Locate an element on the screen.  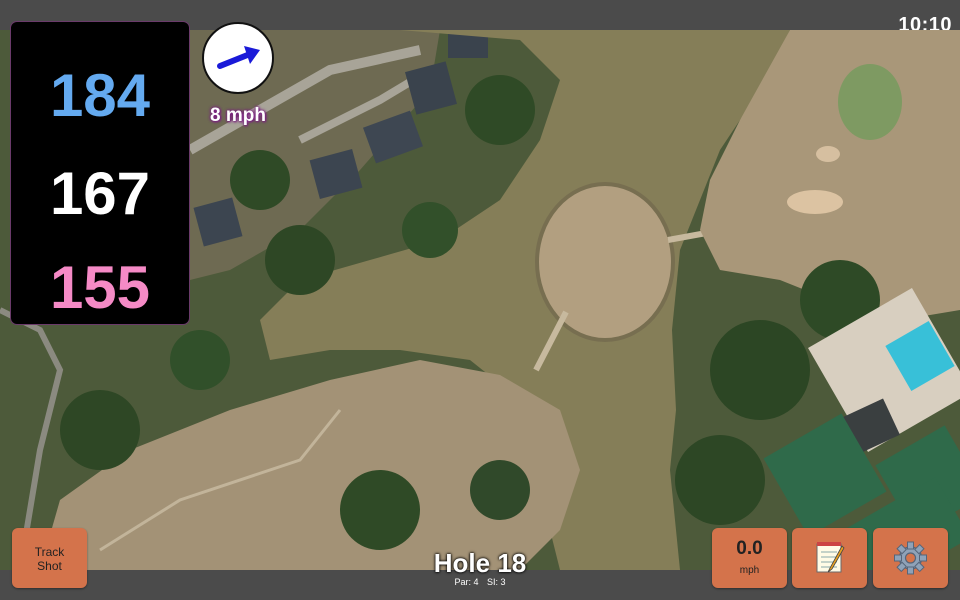
settings-button is located at coordinates (910, 558).